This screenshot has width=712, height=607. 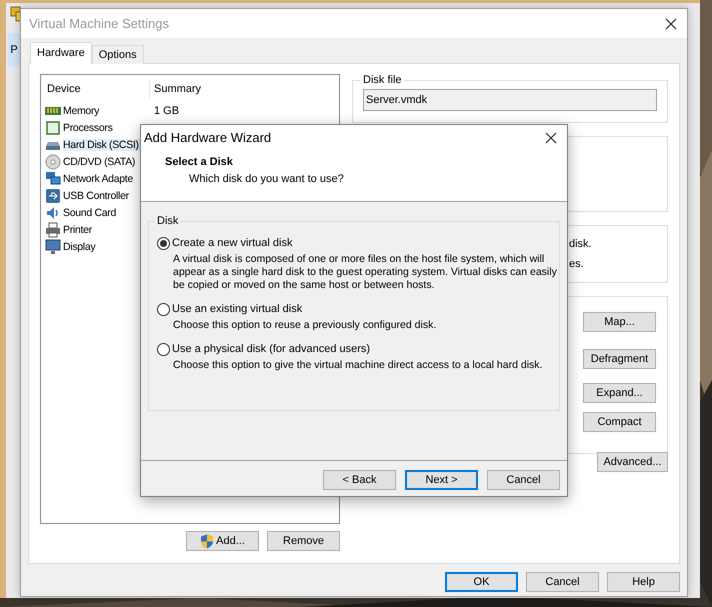 What do you see at coordinates (358, 365) in the screenshot?
I see `option-description: Choose this option to give the virtual machine direct access to a local hard disk.` at bounding box center [358, 365].